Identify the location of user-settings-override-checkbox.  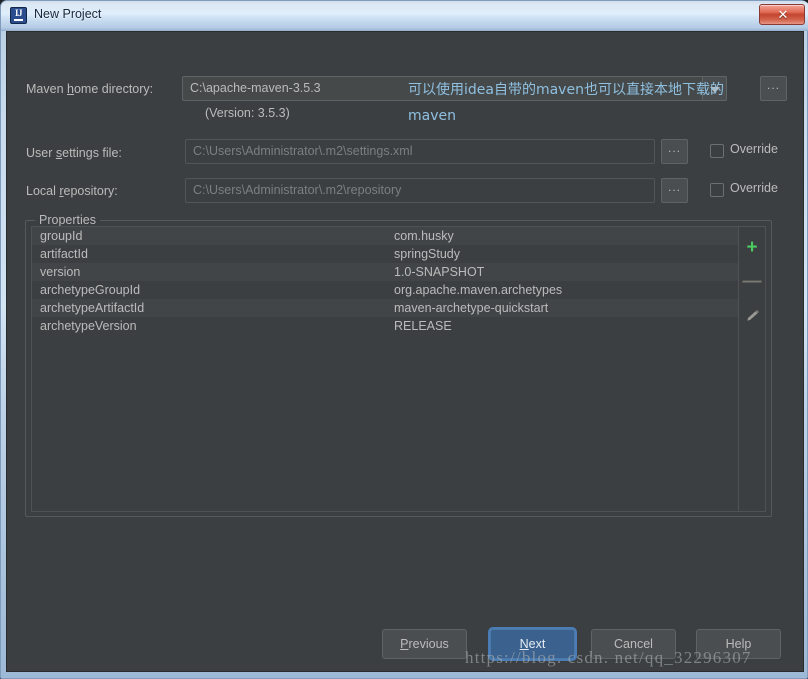
(717, 151).